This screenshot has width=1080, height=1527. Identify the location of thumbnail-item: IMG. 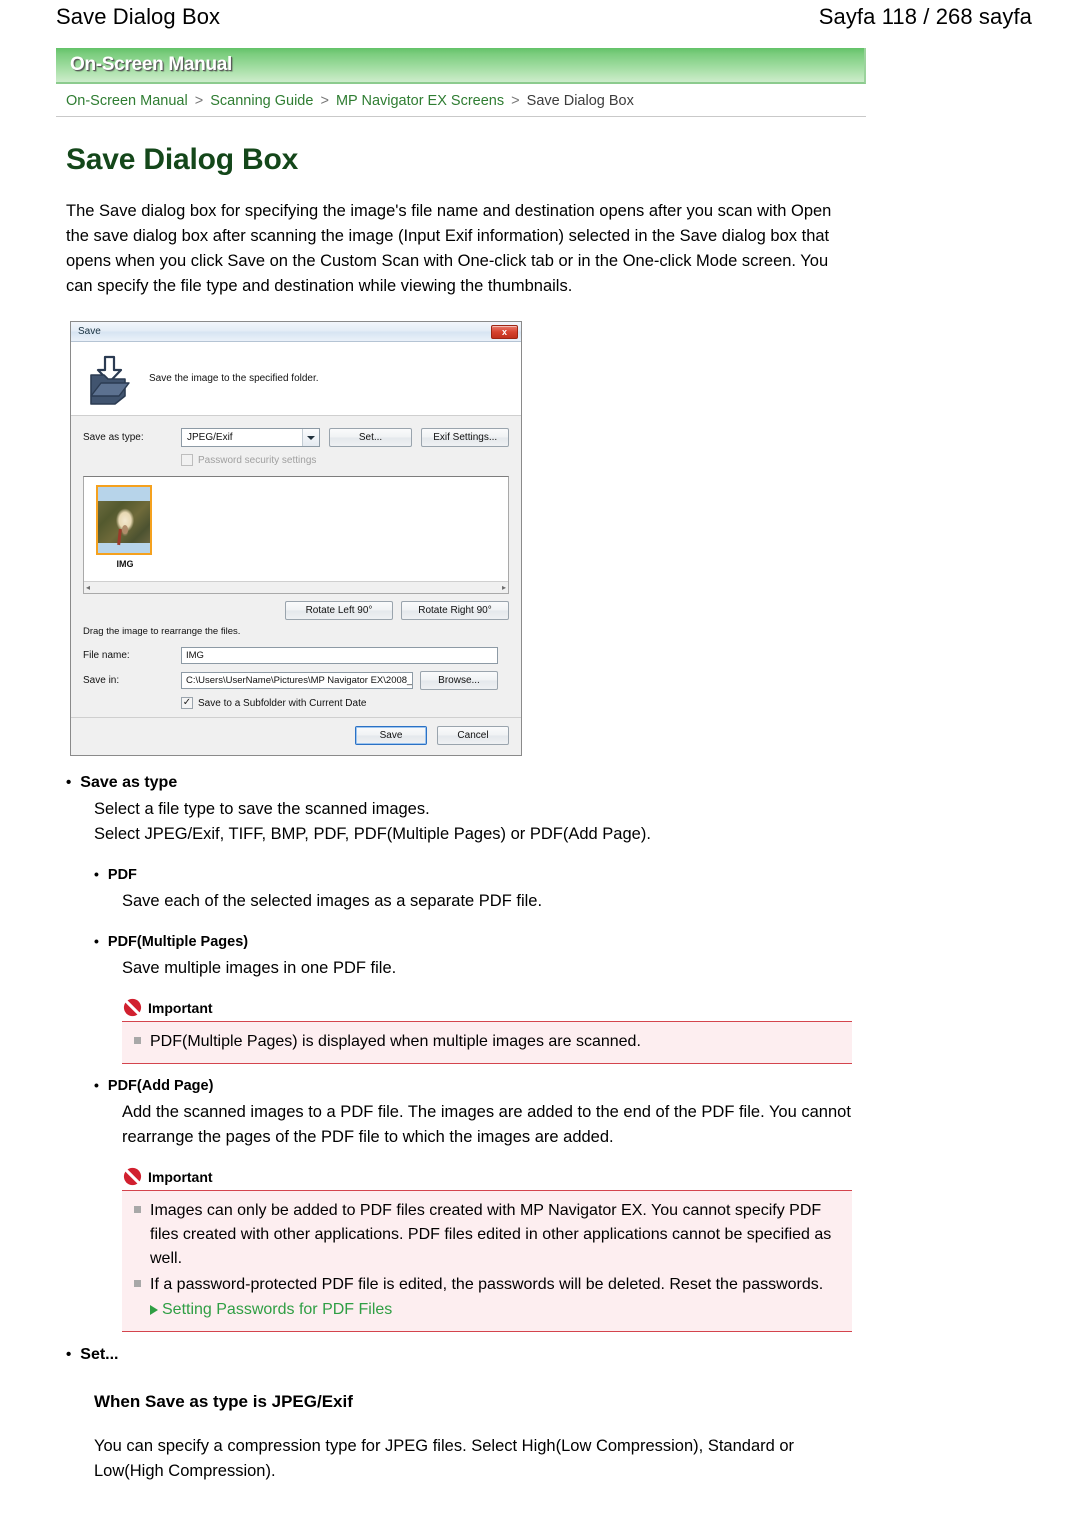
(125, 527).